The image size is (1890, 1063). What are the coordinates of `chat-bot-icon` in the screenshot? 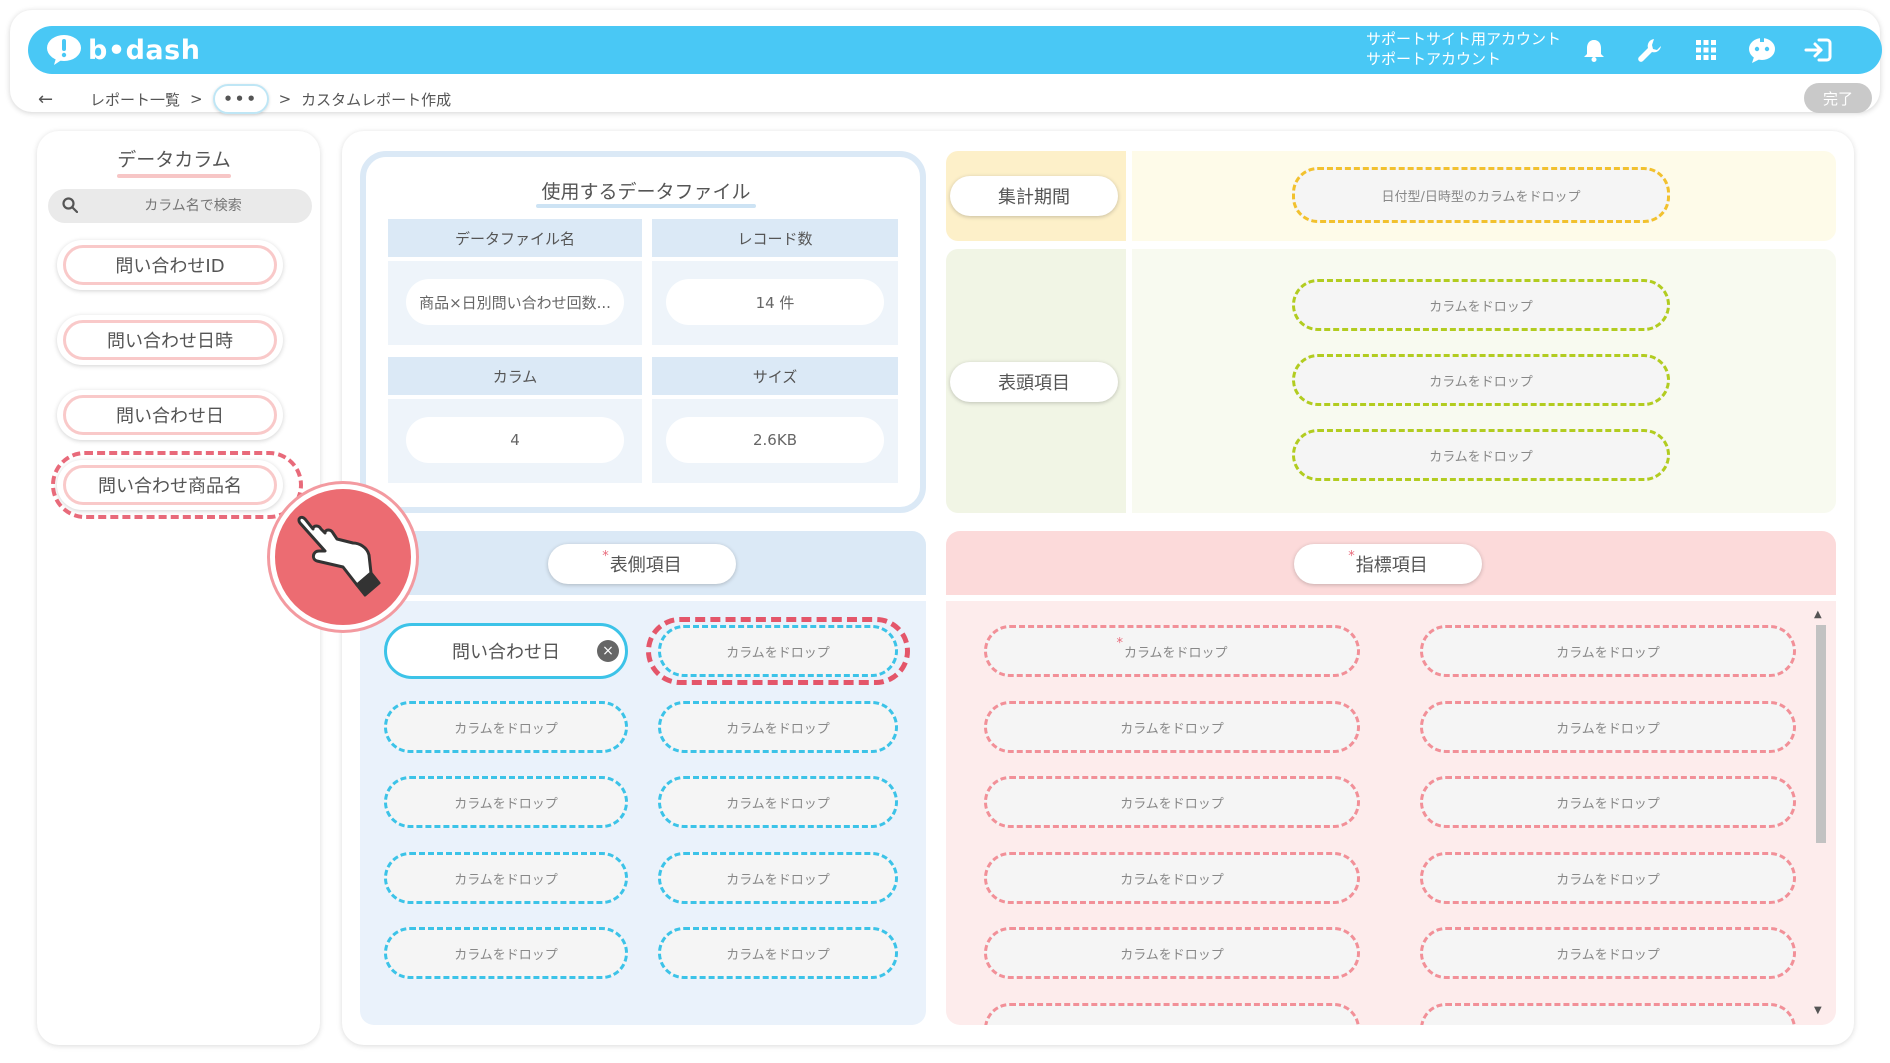 It's located at (1762, 50).